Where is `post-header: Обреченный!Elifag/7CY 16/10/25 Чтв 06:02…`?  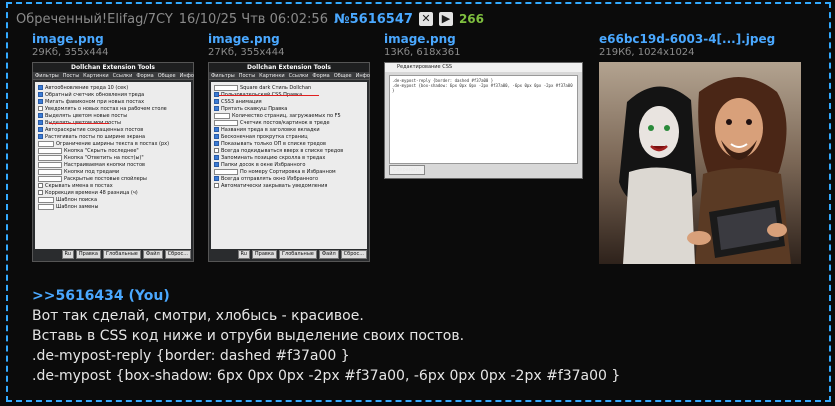 post-header: Обреченный!Elifag/7CY 16/10/25 Чтв 06:02… is located at coordinates (250, 19).